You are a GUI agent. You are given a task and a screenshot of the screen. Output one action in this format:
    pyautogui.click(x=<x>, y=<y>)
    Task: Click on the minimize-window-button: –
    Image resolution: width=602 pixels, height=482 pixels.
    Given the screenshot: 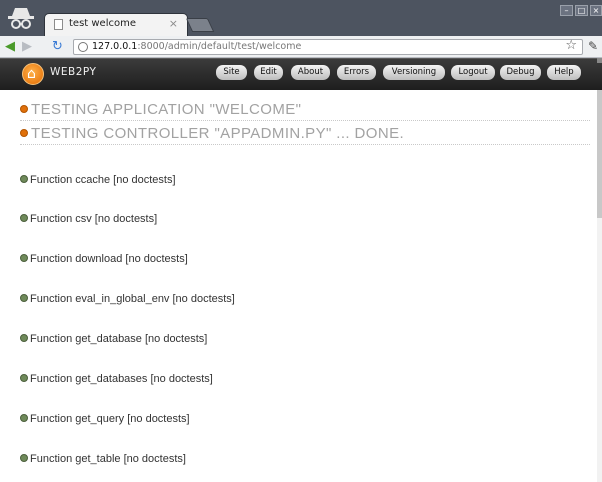 What is the action you would take?
    pyautogui.click(x=566, y=10)
    